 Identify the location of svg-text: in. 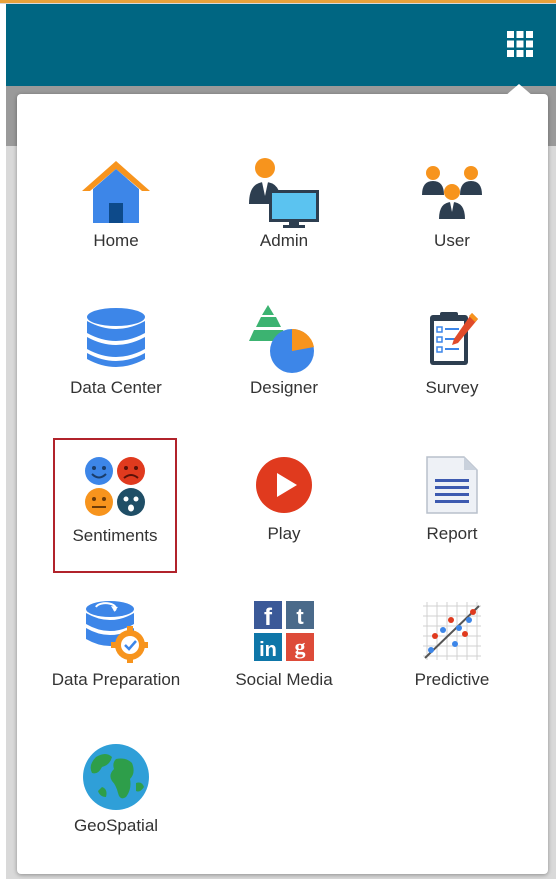
(268, 650).